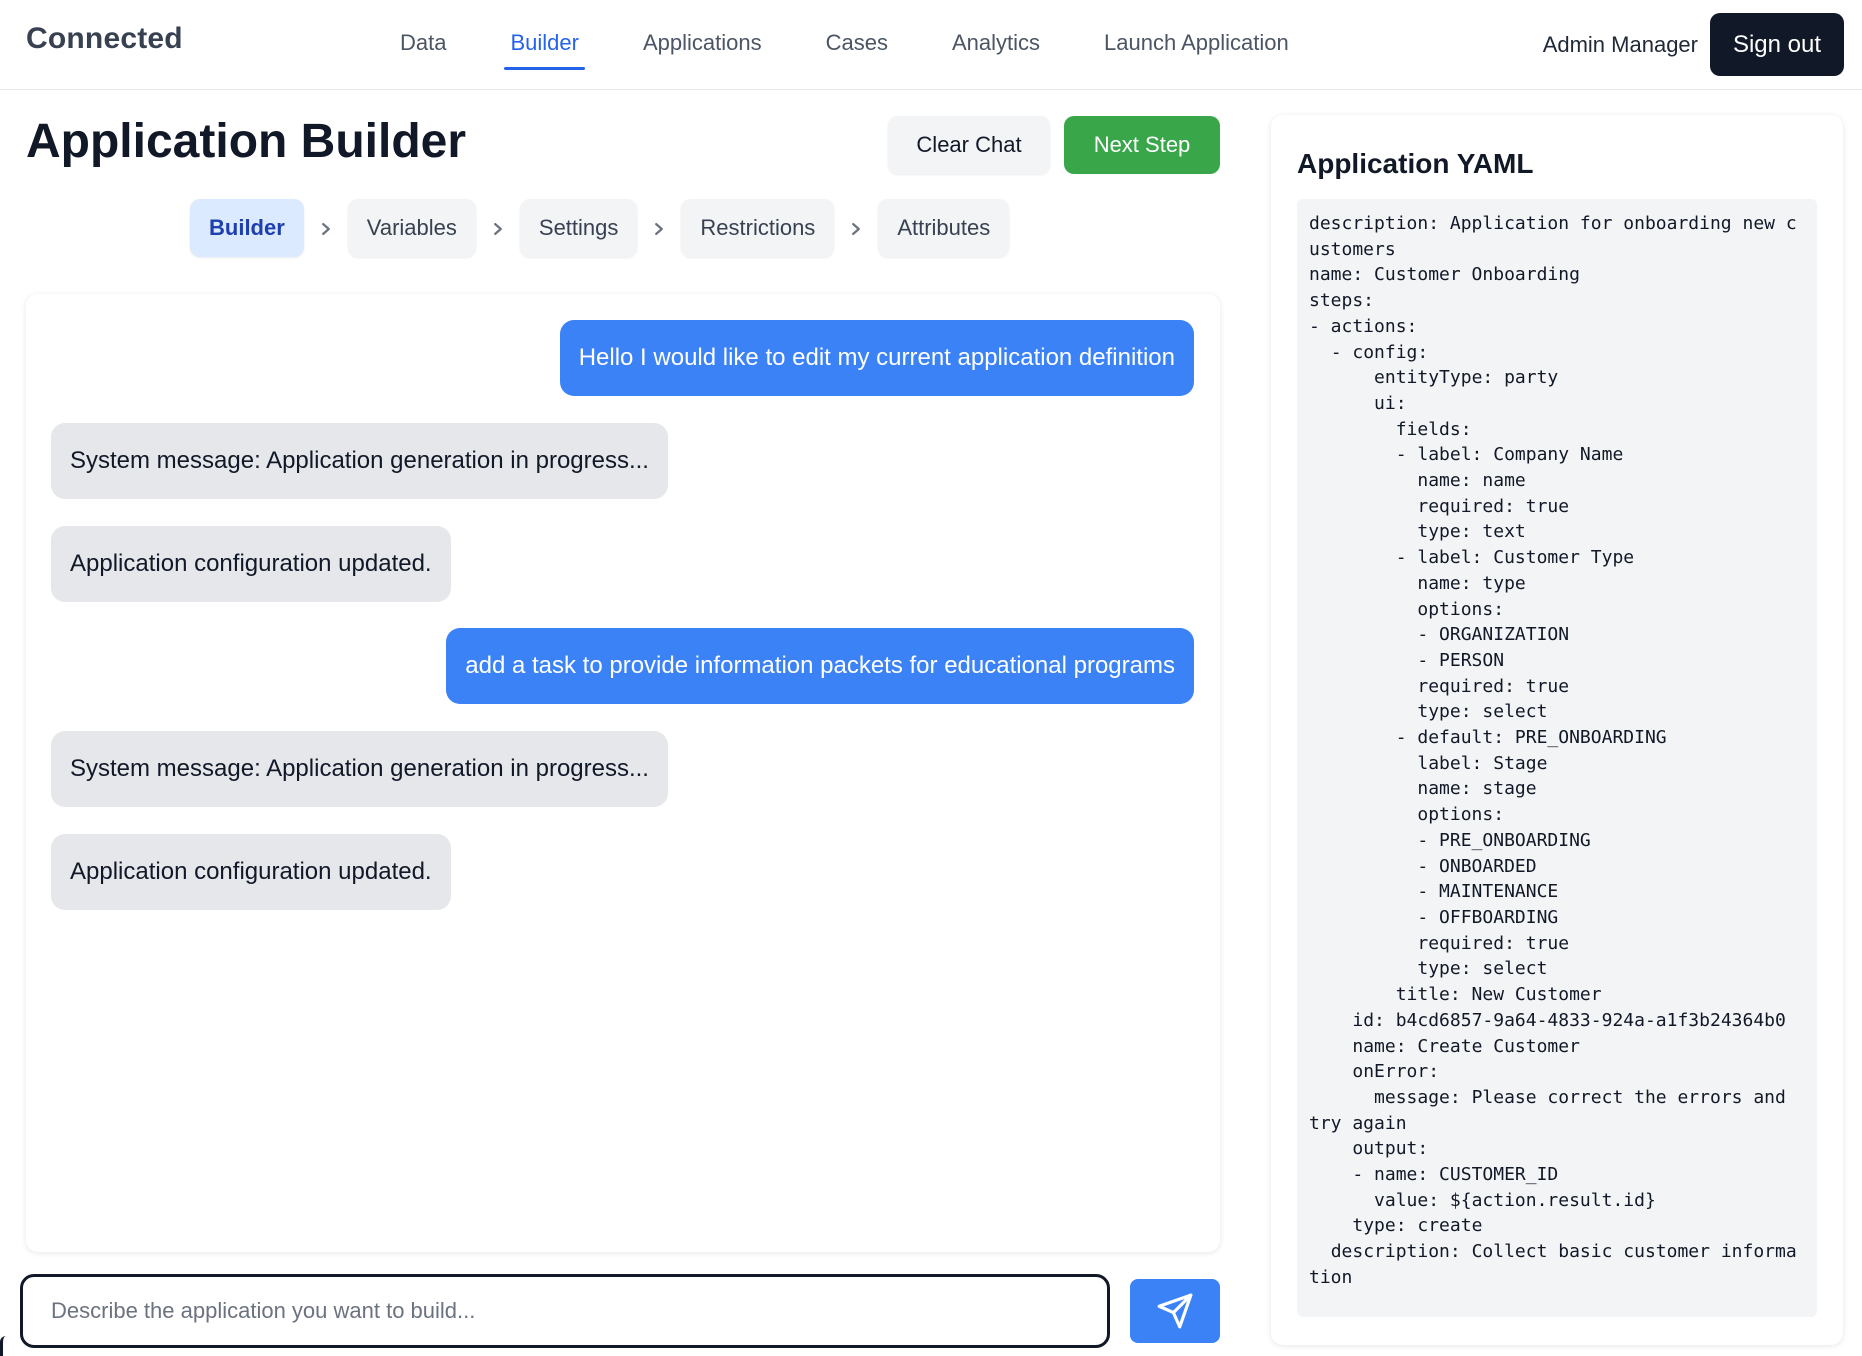 This screenshot has height=1356, width=1862. What do you see at coordinates (246, 141) in the screenshot?
I see `page-title: Application Builder` at bounding box center [246, 141].